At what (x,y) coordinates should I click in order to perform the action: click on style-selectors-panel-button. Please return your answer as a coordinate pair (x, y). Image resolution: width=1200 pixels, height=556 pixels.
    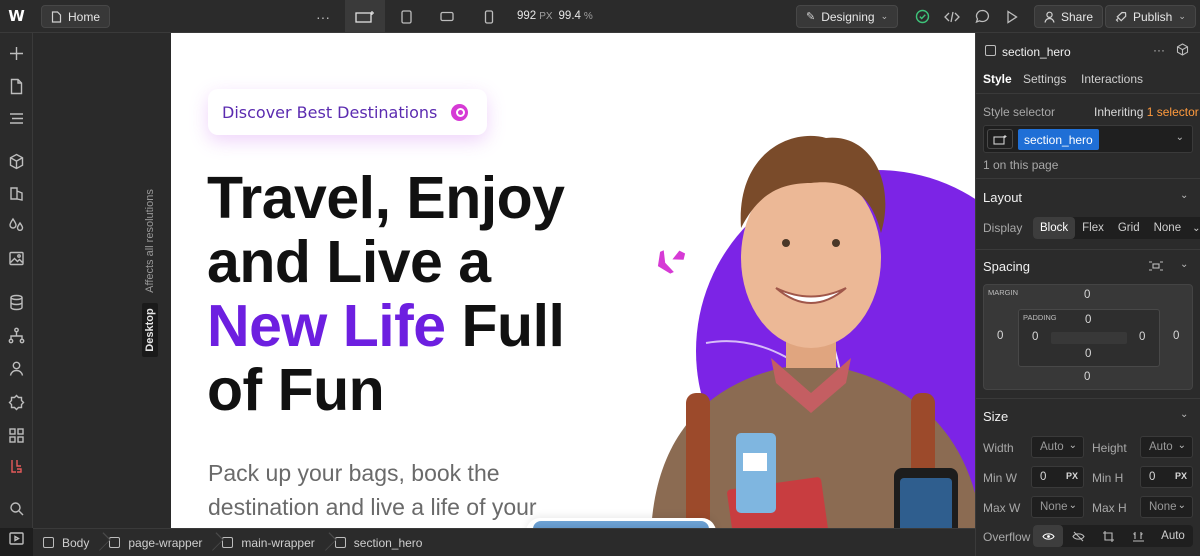
    Looking at the image, I should click on (16, 225).